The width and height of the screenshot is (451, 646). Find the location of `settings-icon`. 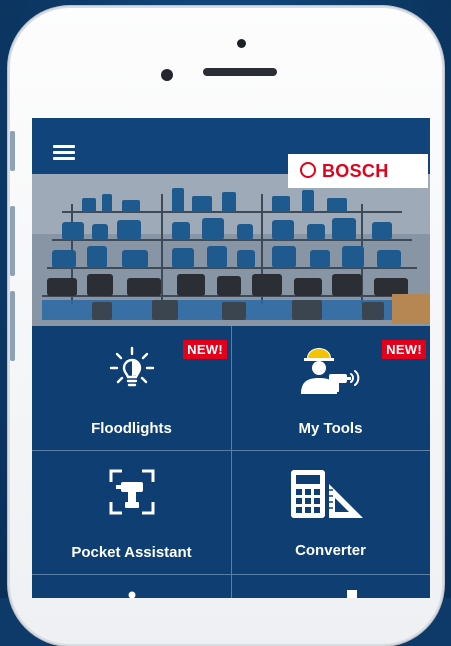

settings-icon is located at coordinates (352, 594).